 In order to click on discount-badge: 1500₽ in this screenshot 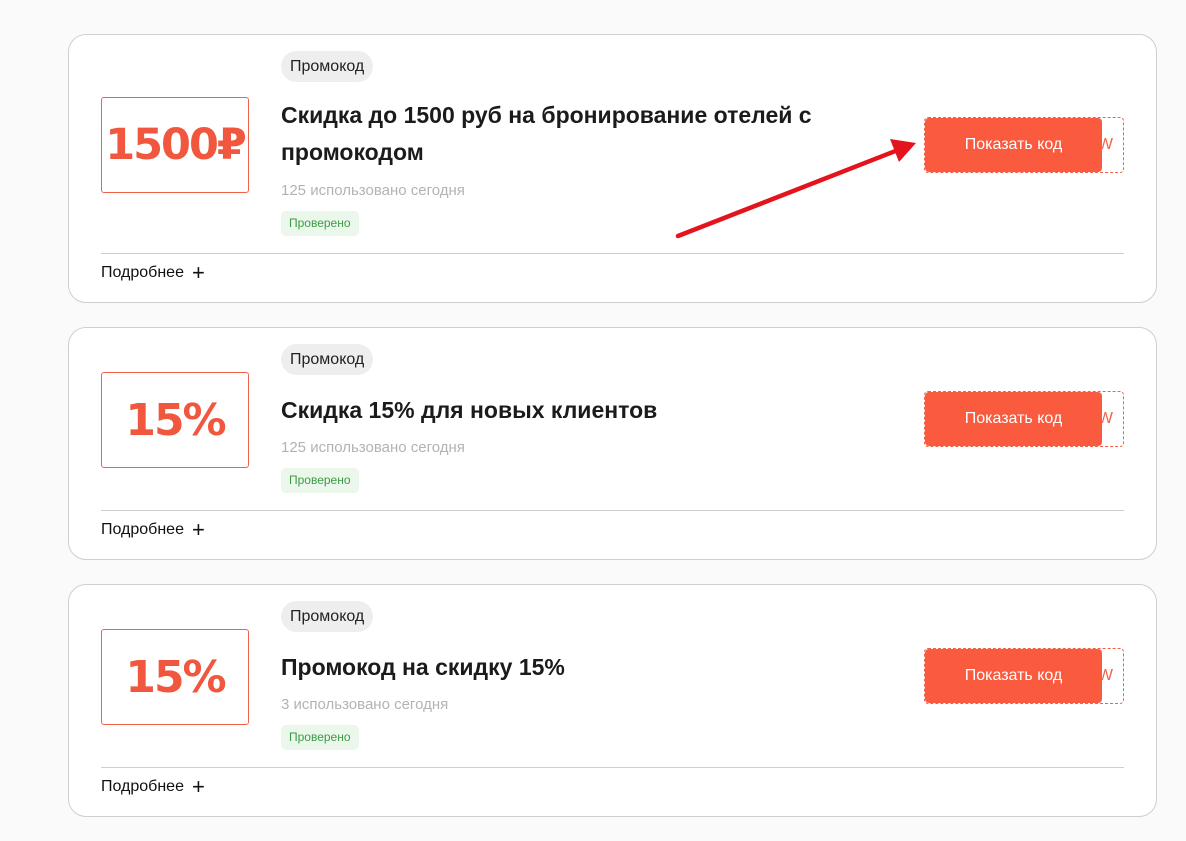, I will do `click(175, 145)`.